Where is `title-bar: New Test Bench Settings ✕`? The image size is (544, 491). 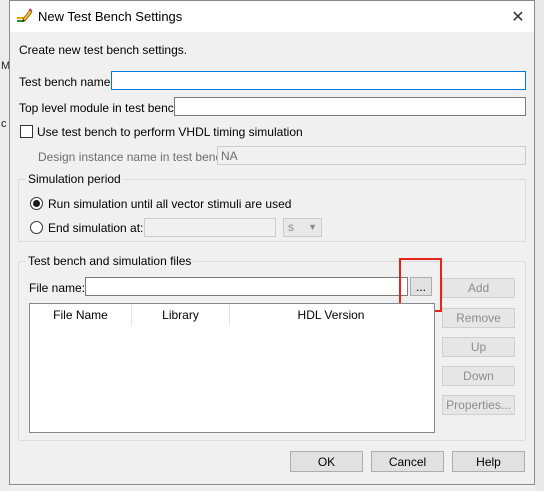
title-bar: New Test Bench Settings ✕ is located at coordinates (272, 16).